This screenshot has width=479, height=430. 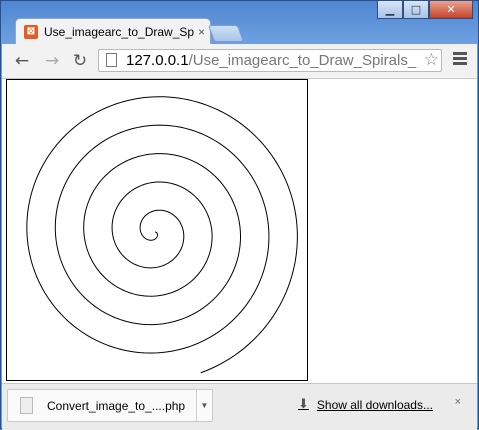 What do you see at coordinates (111, 60) in the screenshot?
I see `page-icon` at bounding box center [111, 60].